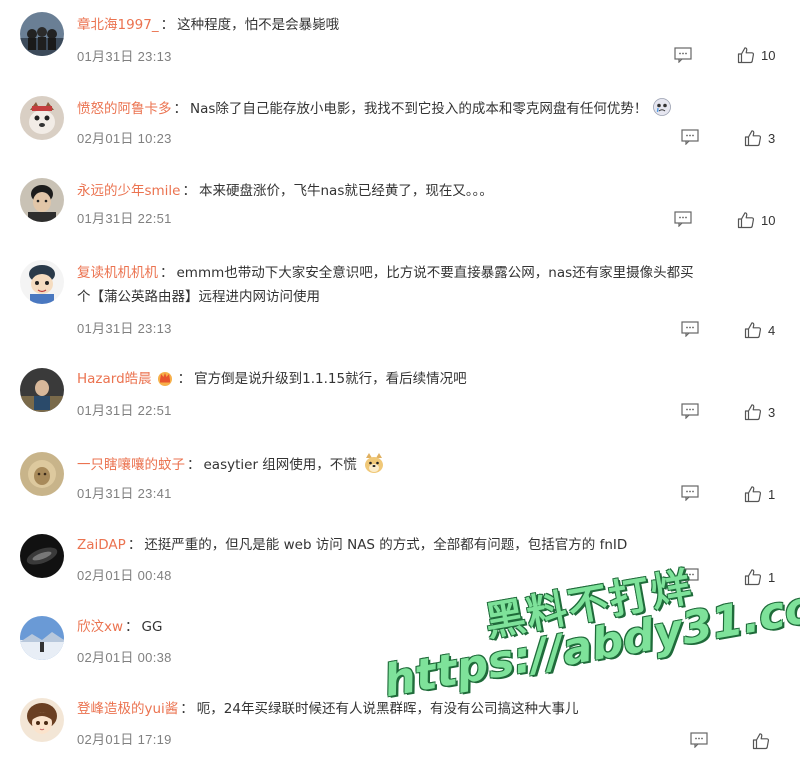  I want to click on username-link: 永远的少年smile, so click(129, 191).